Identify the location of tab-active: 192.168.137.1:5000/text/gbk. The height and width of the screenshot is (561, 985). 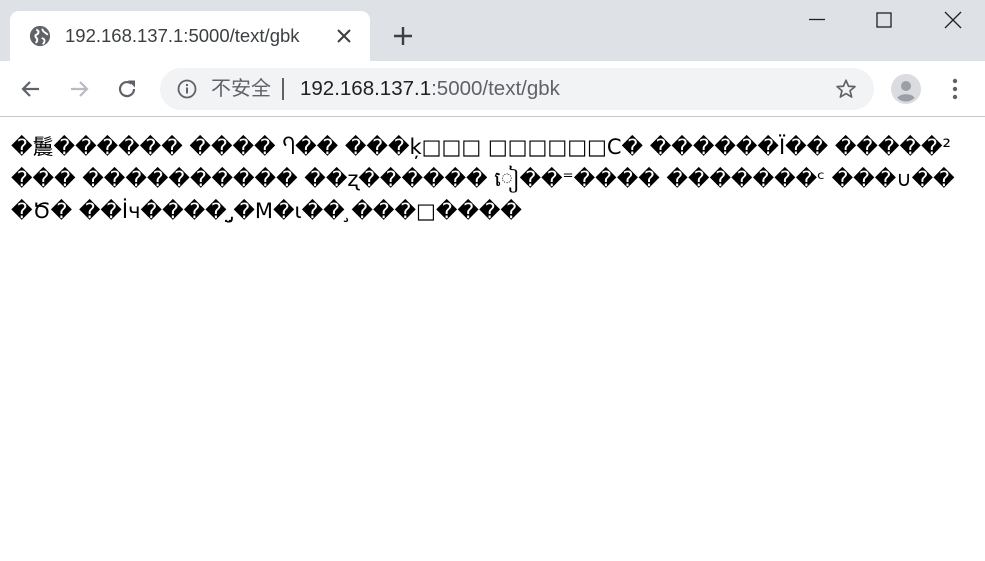
(190, 36).